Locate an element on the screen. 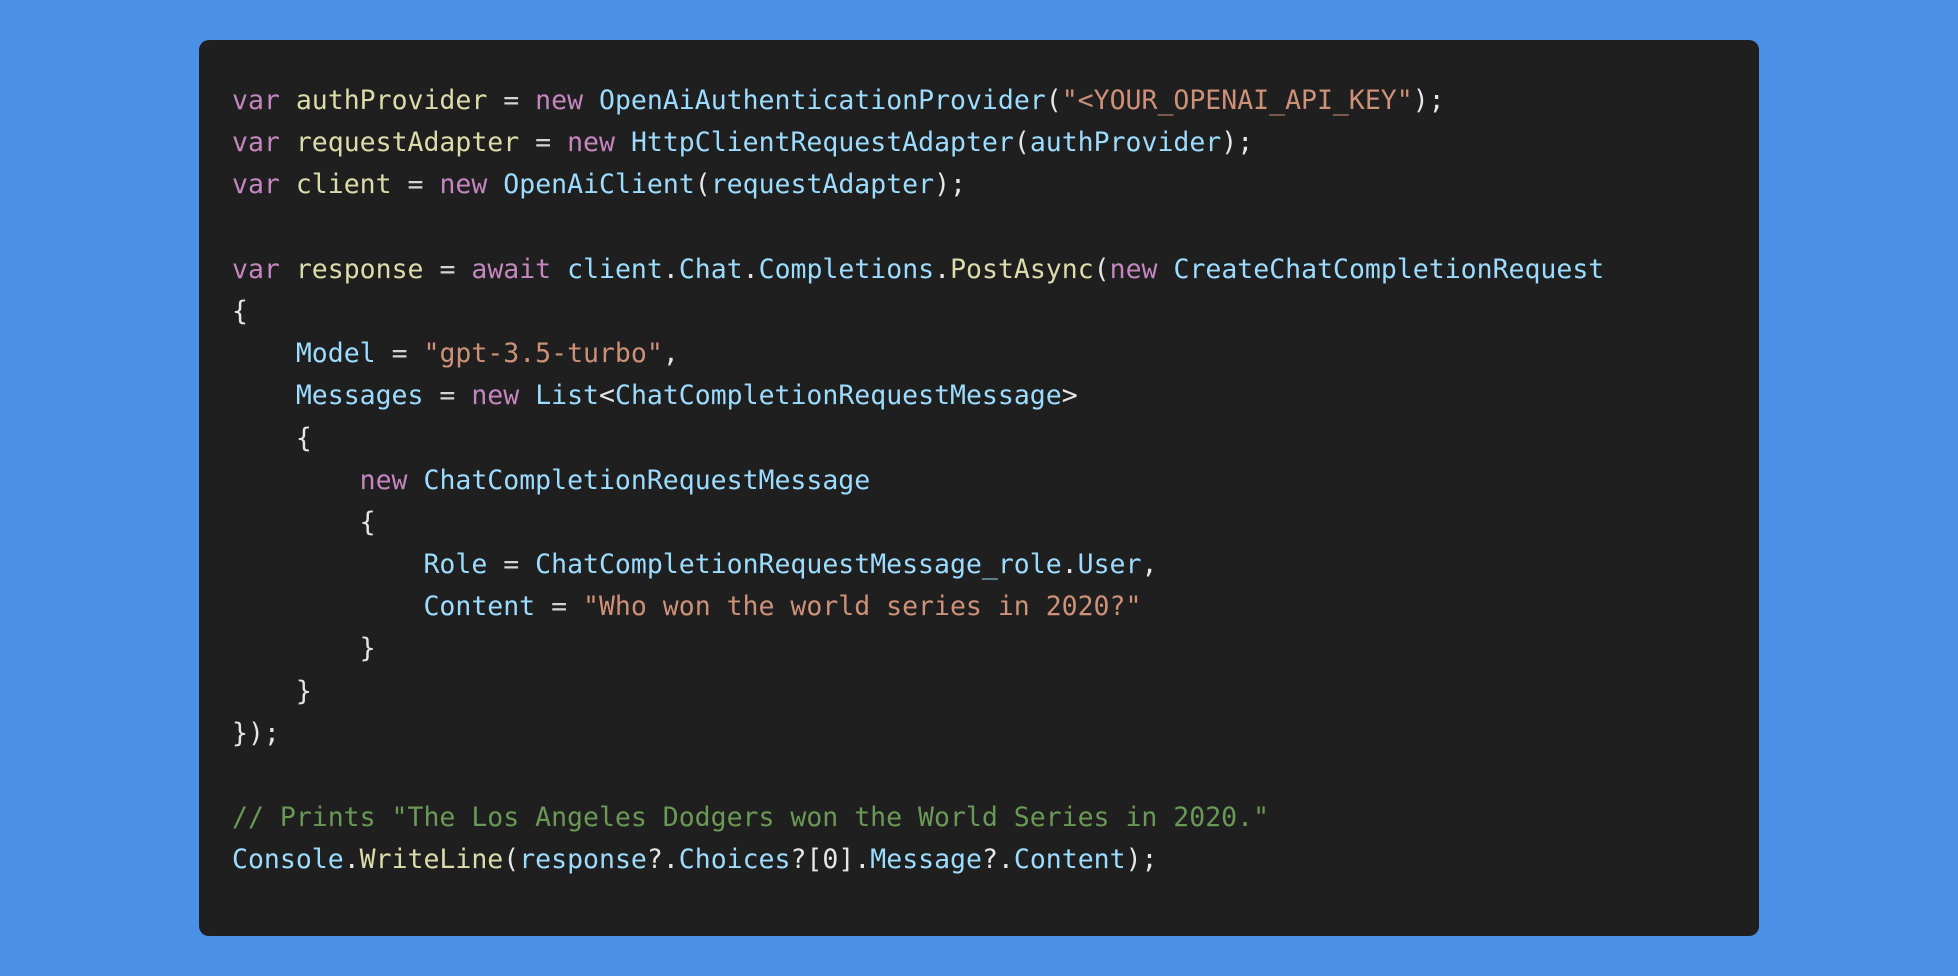  code-token: ]. is located at coordinates (854, 860).